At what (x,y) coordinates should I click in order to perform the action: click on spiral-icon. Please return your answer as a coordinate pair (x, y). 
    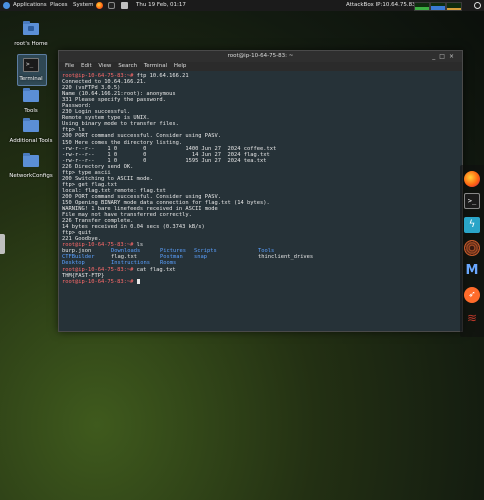
    Looking at the image, I should click on (472, 248).